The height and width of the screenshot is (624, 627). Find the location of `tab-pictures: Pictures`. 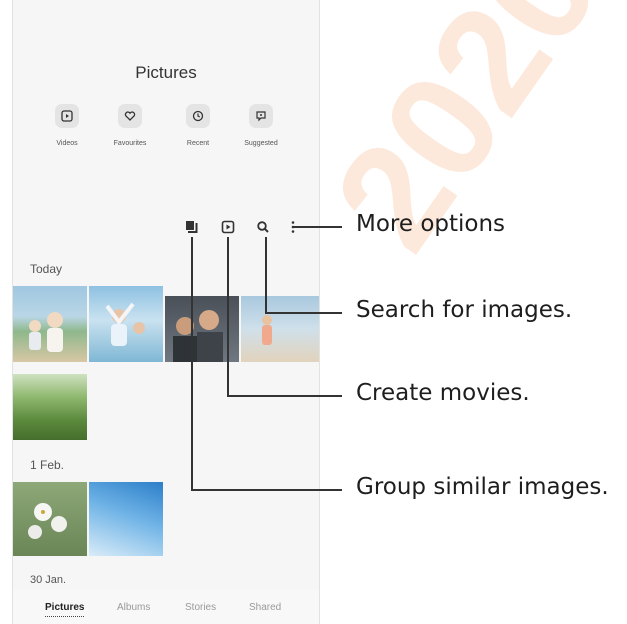

tab-pictures: Pictures is located at coordinates (65, 609).